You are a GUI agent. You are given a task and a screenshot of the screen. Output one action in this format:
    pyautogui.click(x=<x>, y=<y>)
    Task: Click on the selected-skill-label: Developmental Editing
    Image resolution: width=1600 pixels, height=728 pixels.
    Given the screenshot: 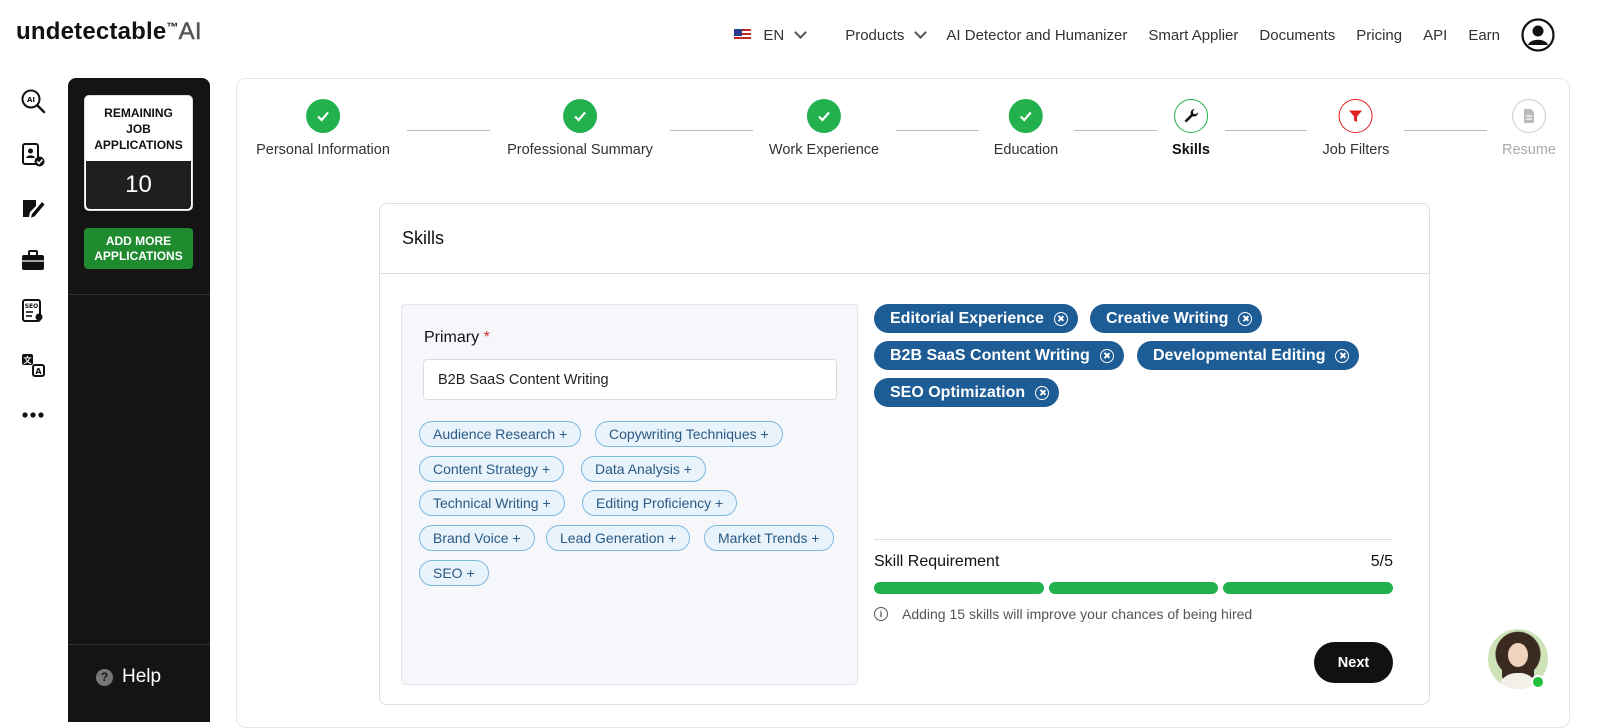 What is the action you would take?
    pyautogui.click(x=1239, y=355)
    